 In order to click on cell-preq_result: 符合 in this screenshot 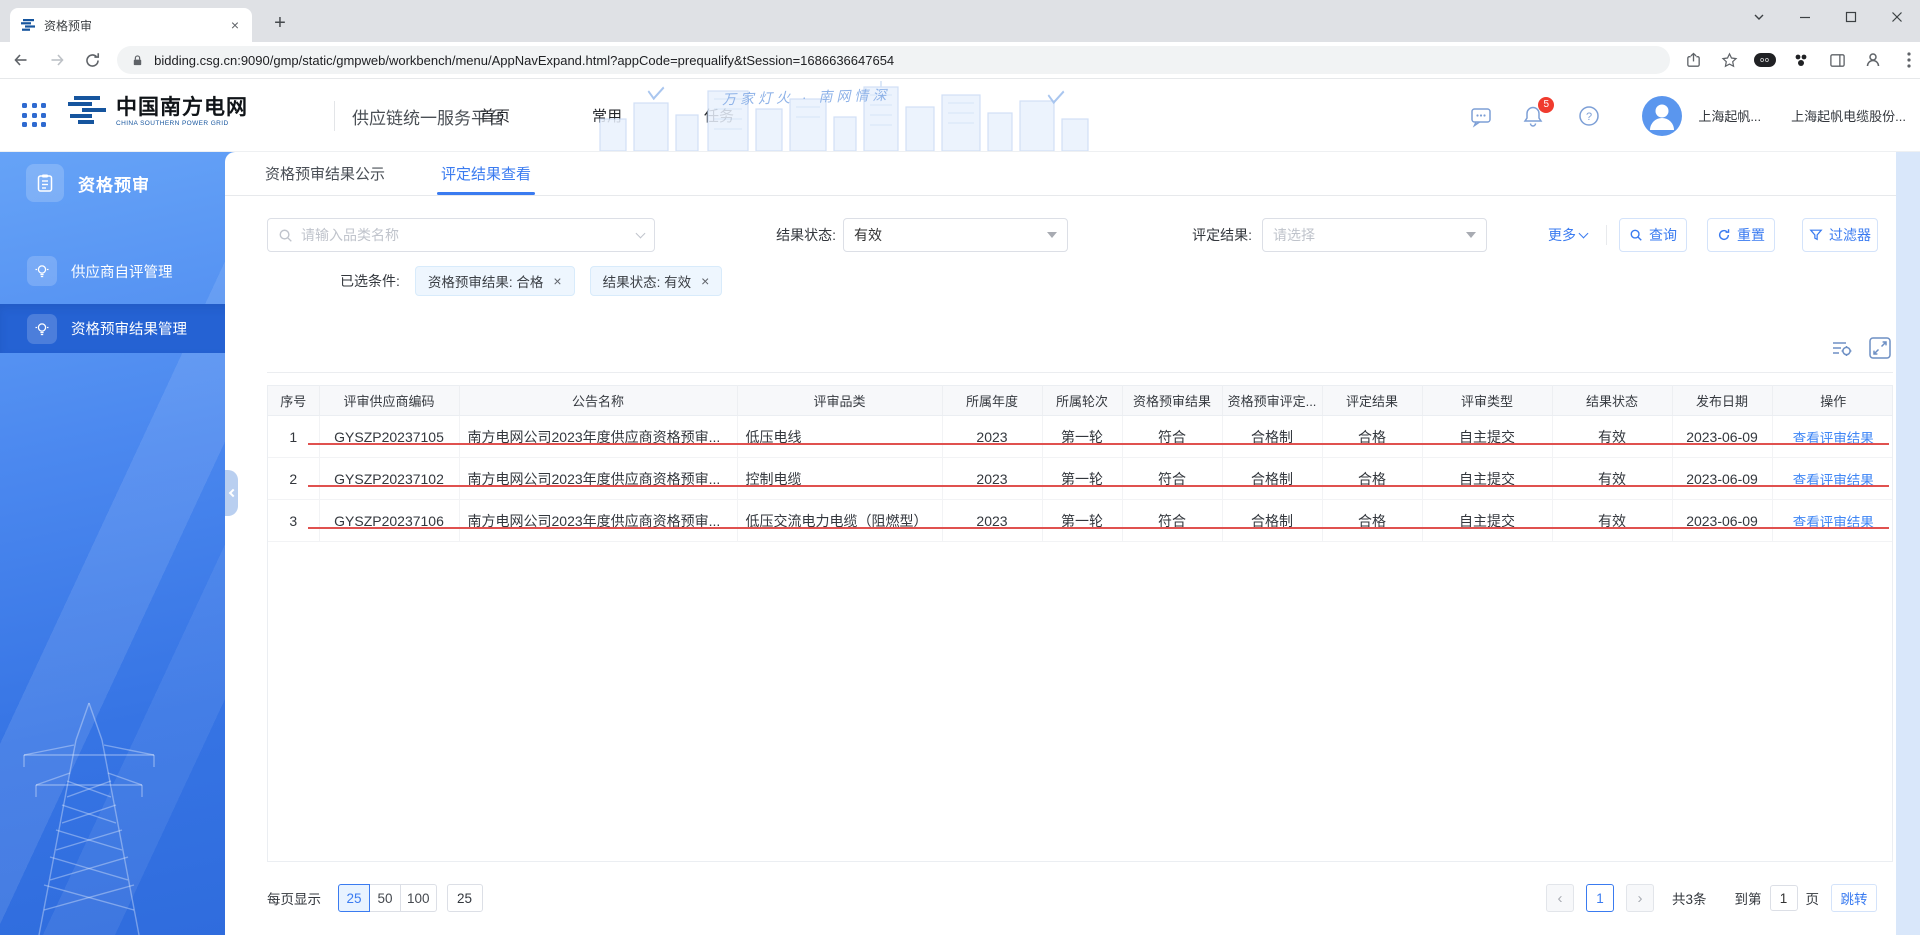, I will do `click(1172, 436)`.